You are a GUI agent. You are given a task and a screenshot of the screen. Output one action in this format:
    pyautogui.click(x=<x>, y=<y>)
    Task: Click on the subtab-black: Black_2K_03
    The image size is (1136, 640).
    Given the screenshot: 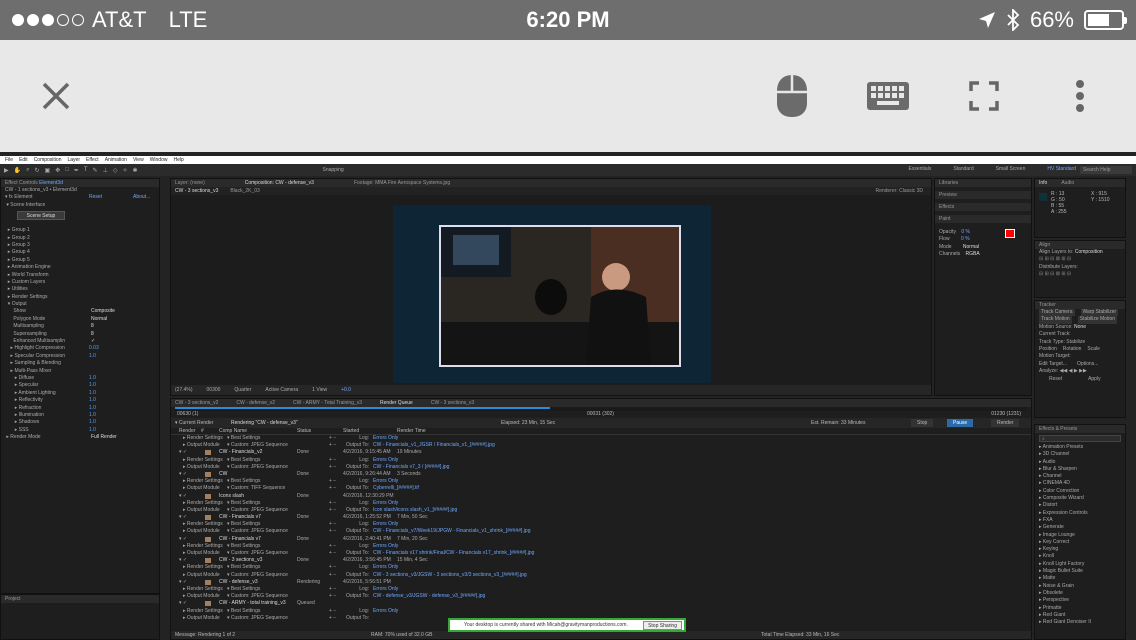 What is the action you would take?
    pyautogui.click(x=244, y=191)
    